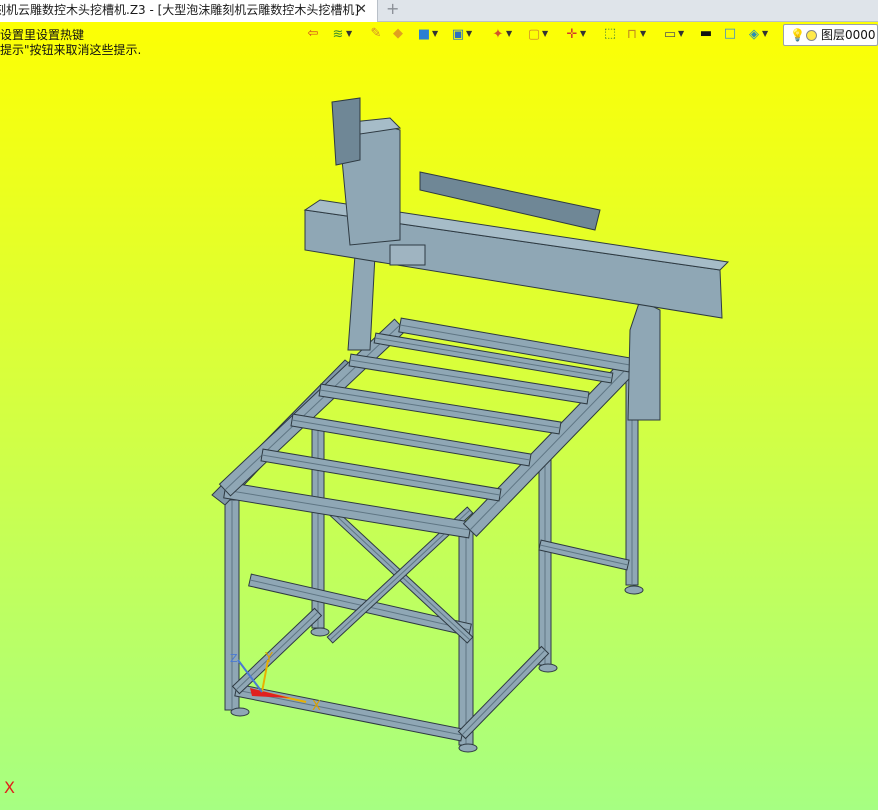  I want to click on display-button: ▭ ▼, so click(677, 34).